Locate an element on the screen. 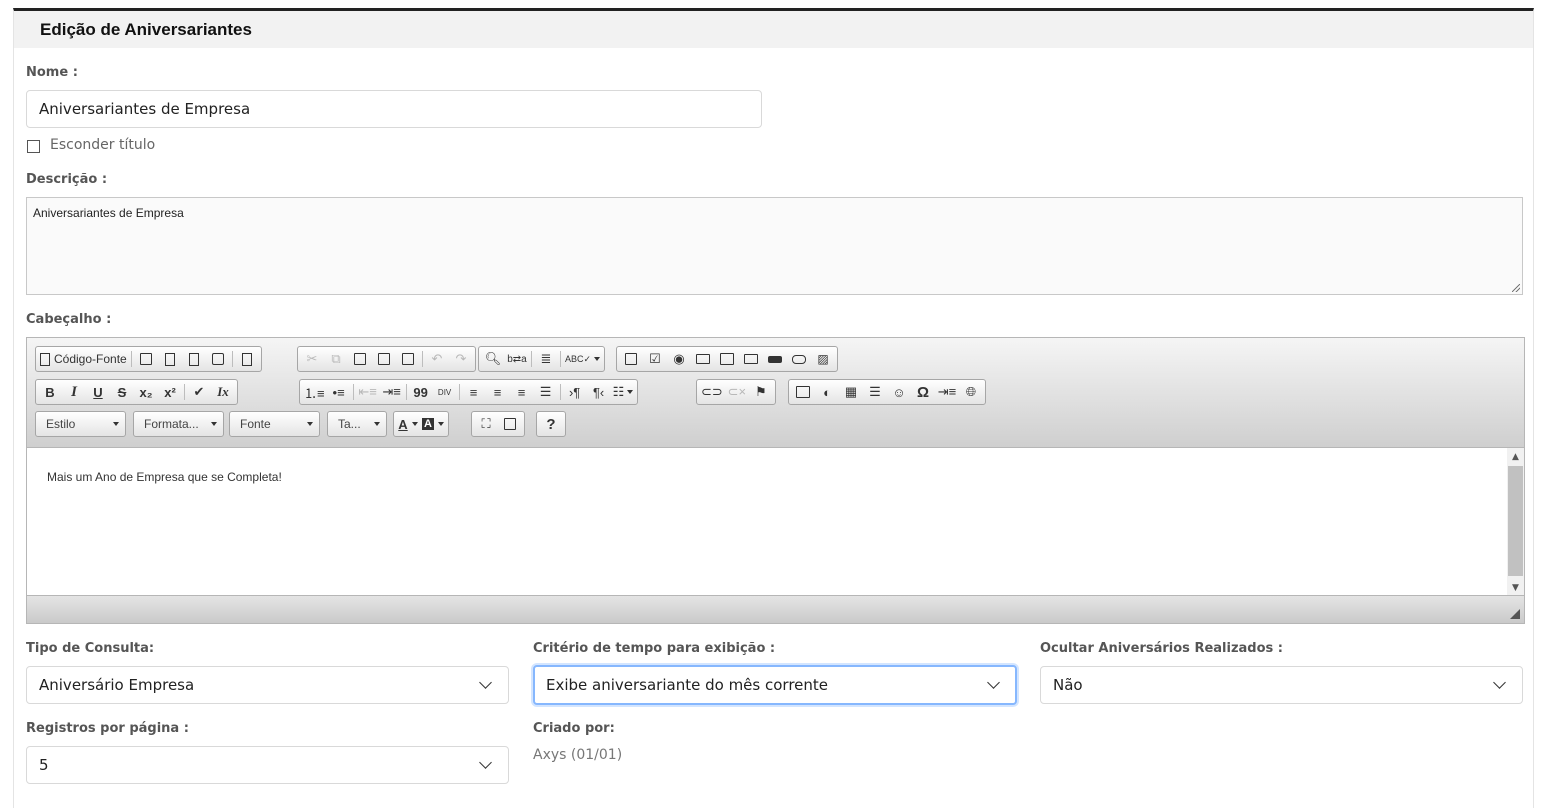 This screenshot has width=1546, height=808. esconder-titulo-label: Esconder título is located at coordinates (102, 145).